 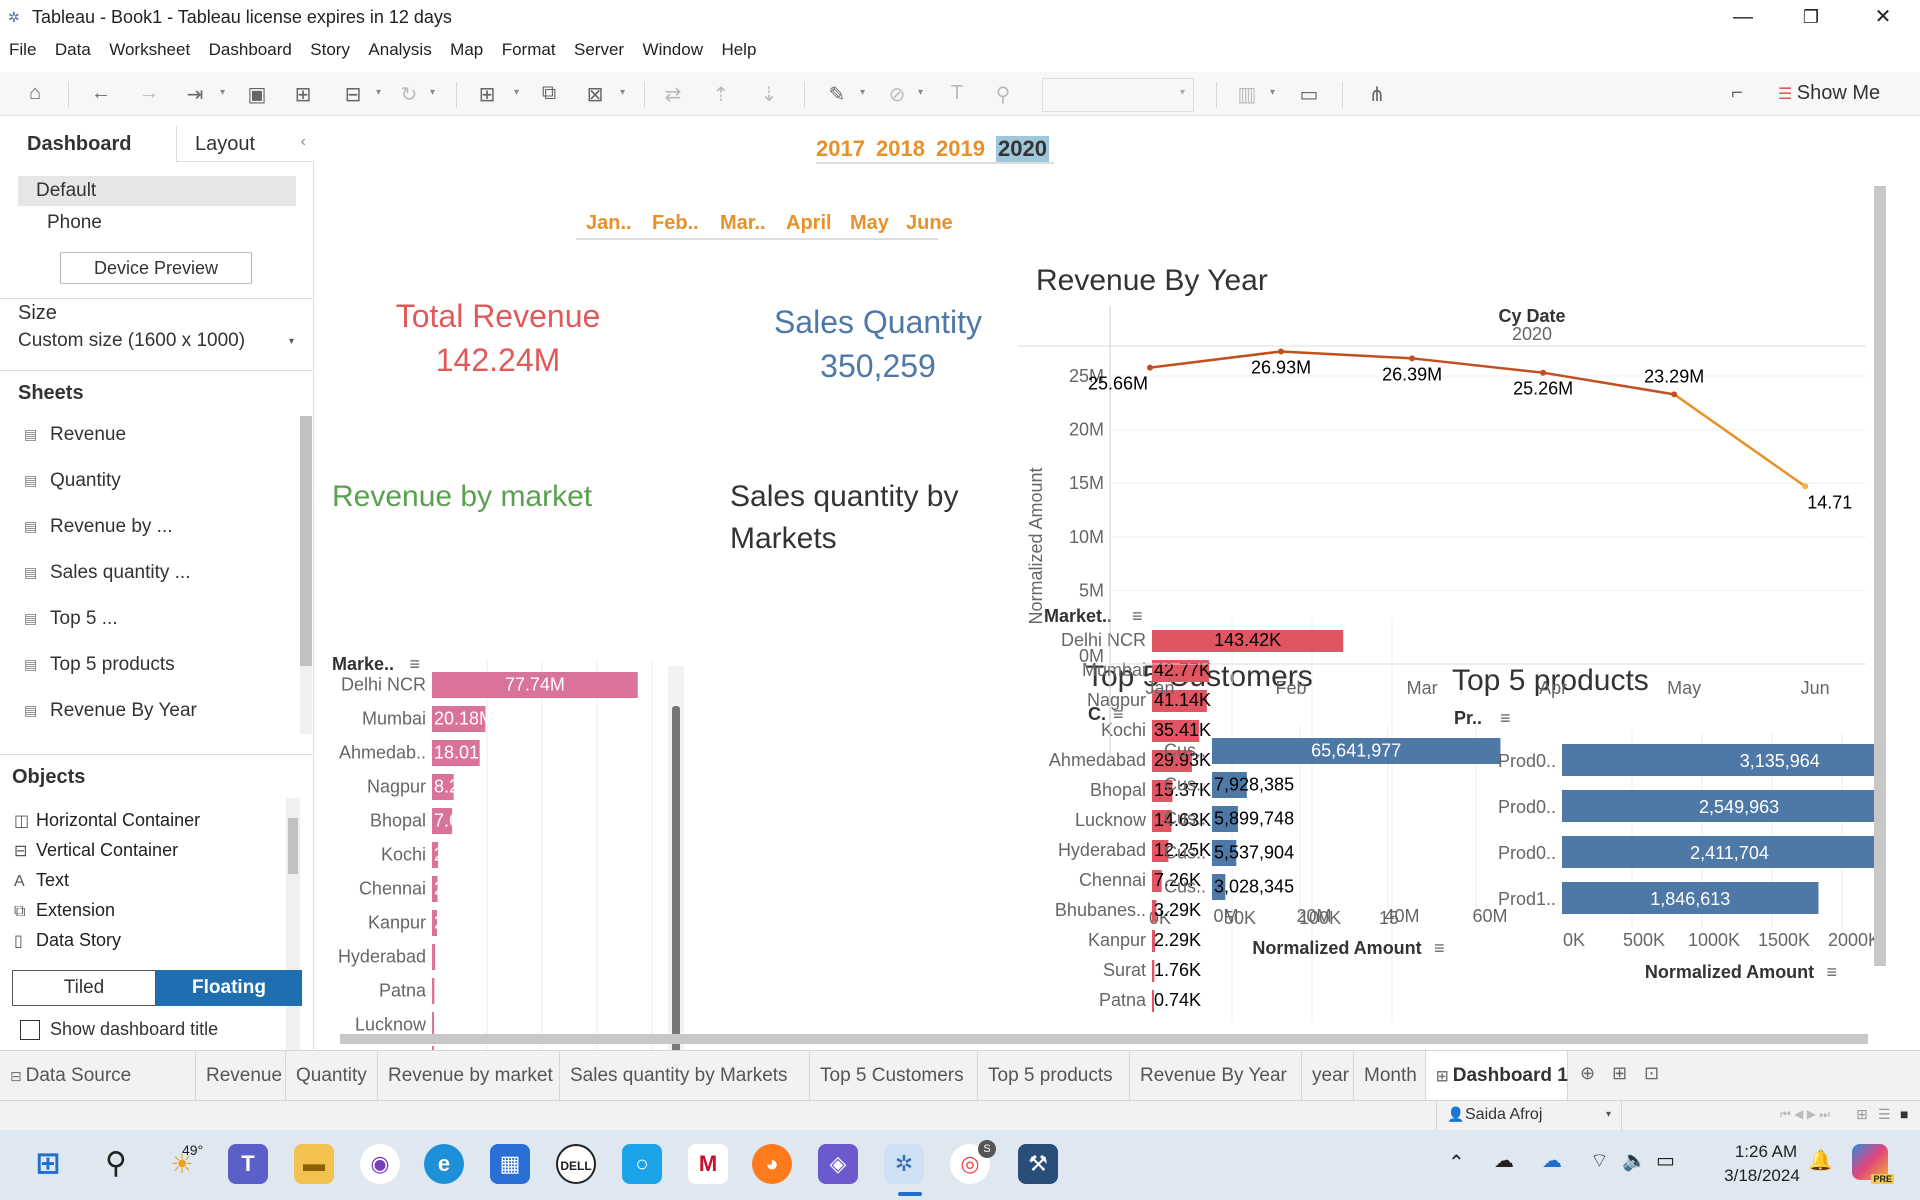 I want to click on new-story-icon: ⊡, so click(x=1651, y=1073).